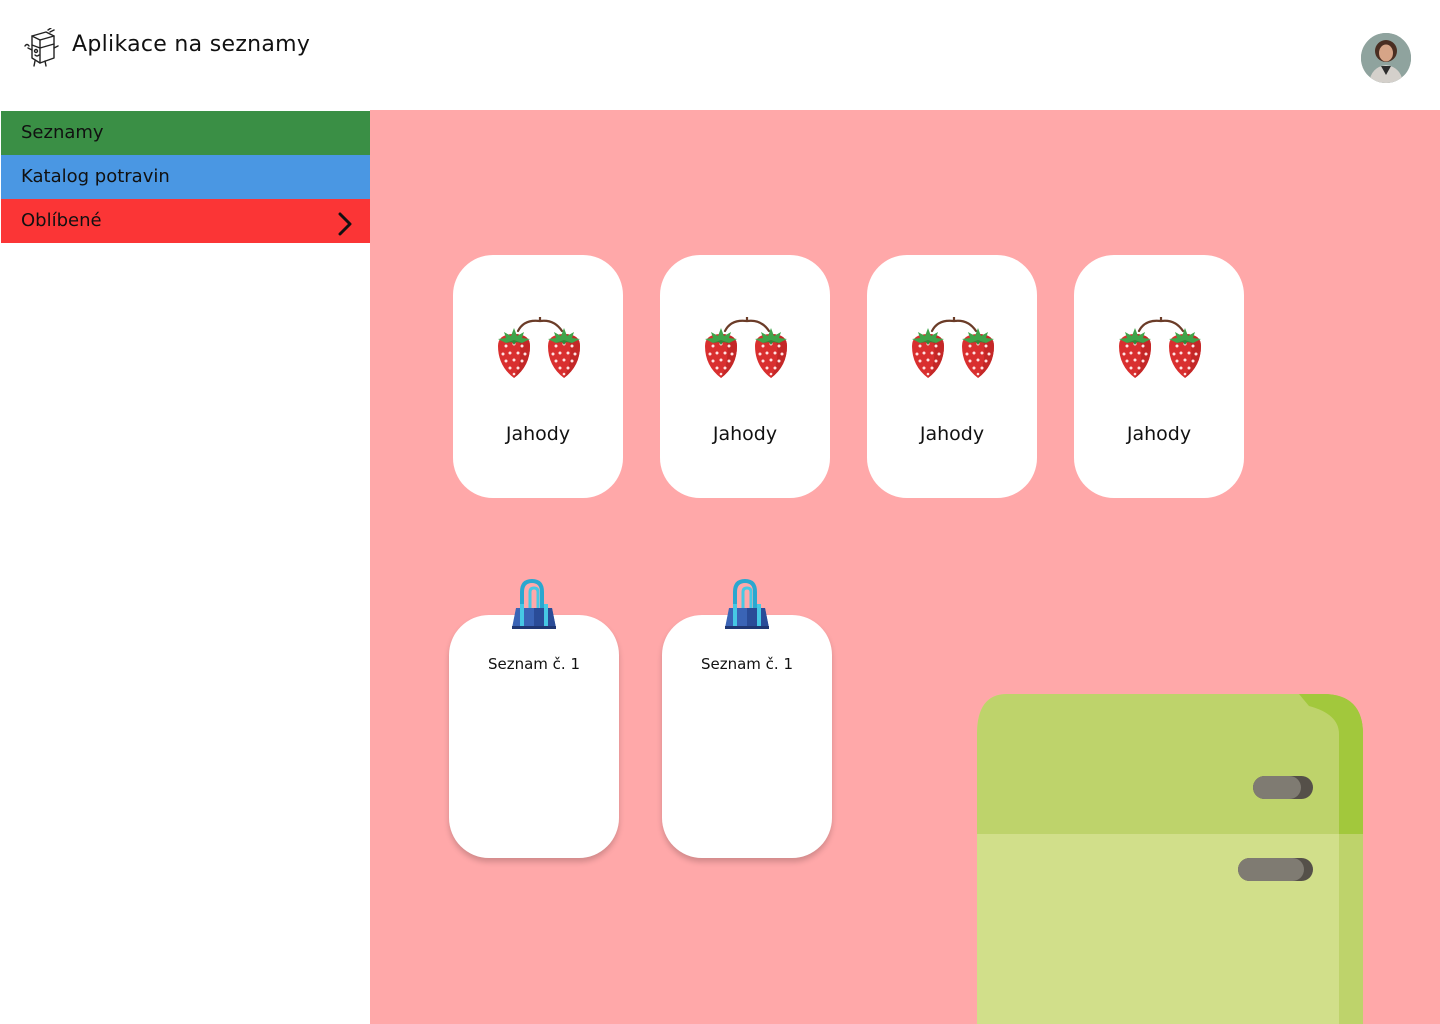  I want to click on sidebar-item-seznamy: Seznamy, so click(185, 133).